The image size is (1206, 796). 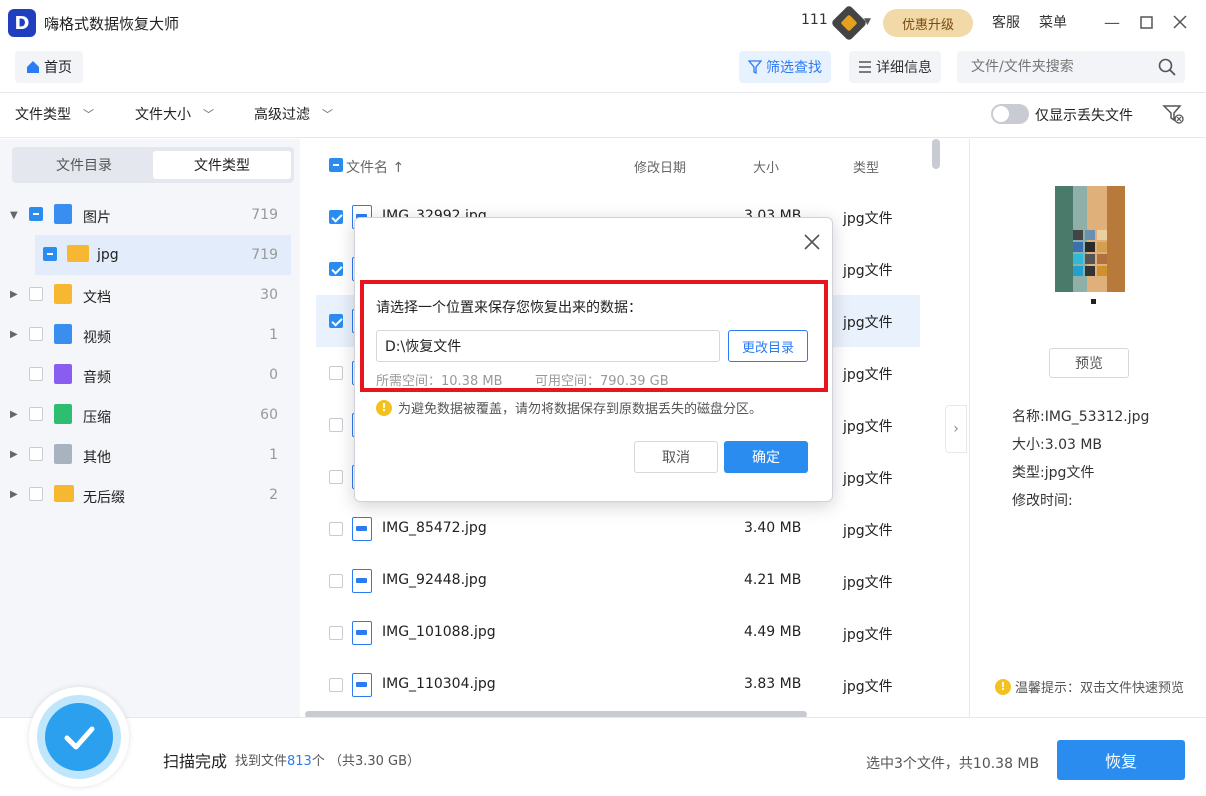 I want to click on support-button: 客服, so click(x=1006, y=22).